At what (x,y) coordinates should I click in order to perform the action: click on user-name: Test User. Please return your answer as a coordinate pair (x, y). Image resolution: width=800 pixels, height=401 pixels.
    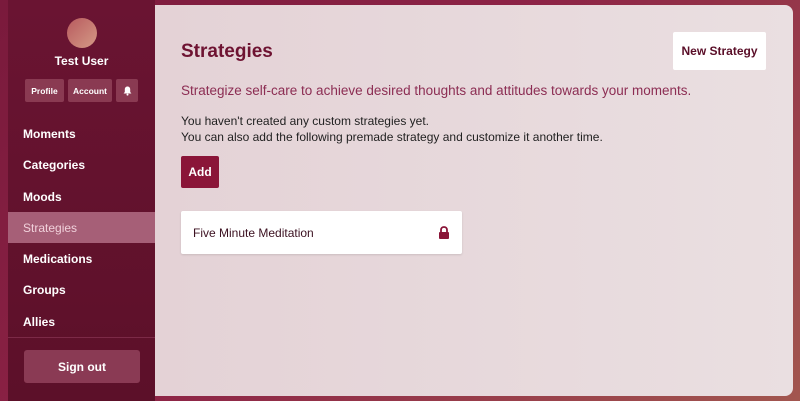
    Looking at the image, I should click on (81, 61).